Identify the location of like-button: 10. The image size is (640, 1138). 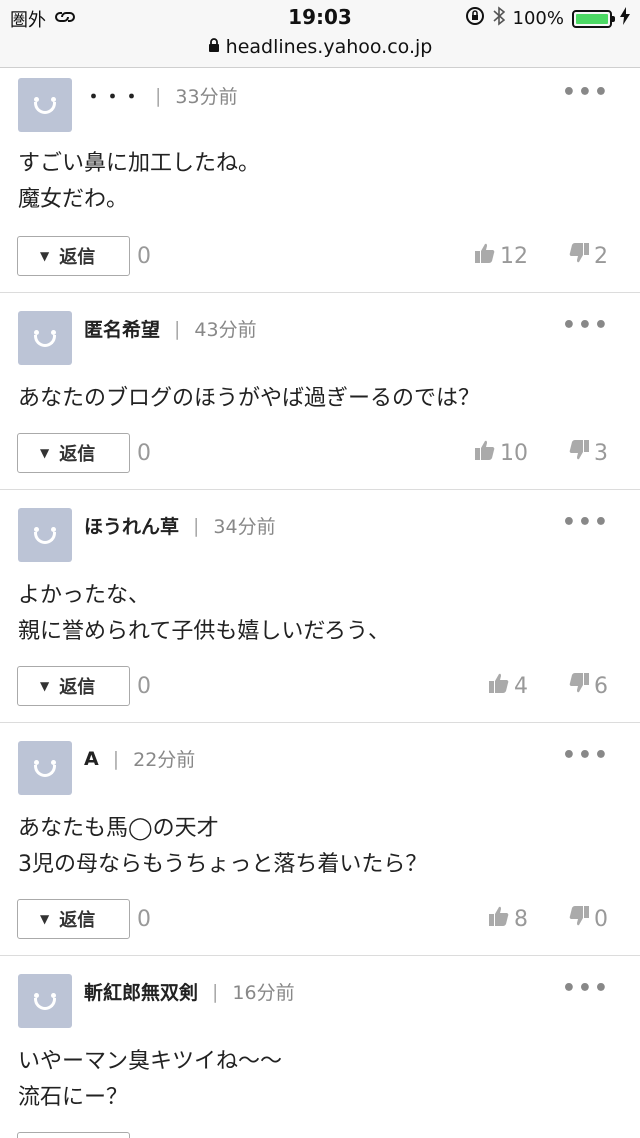
(501, 453).